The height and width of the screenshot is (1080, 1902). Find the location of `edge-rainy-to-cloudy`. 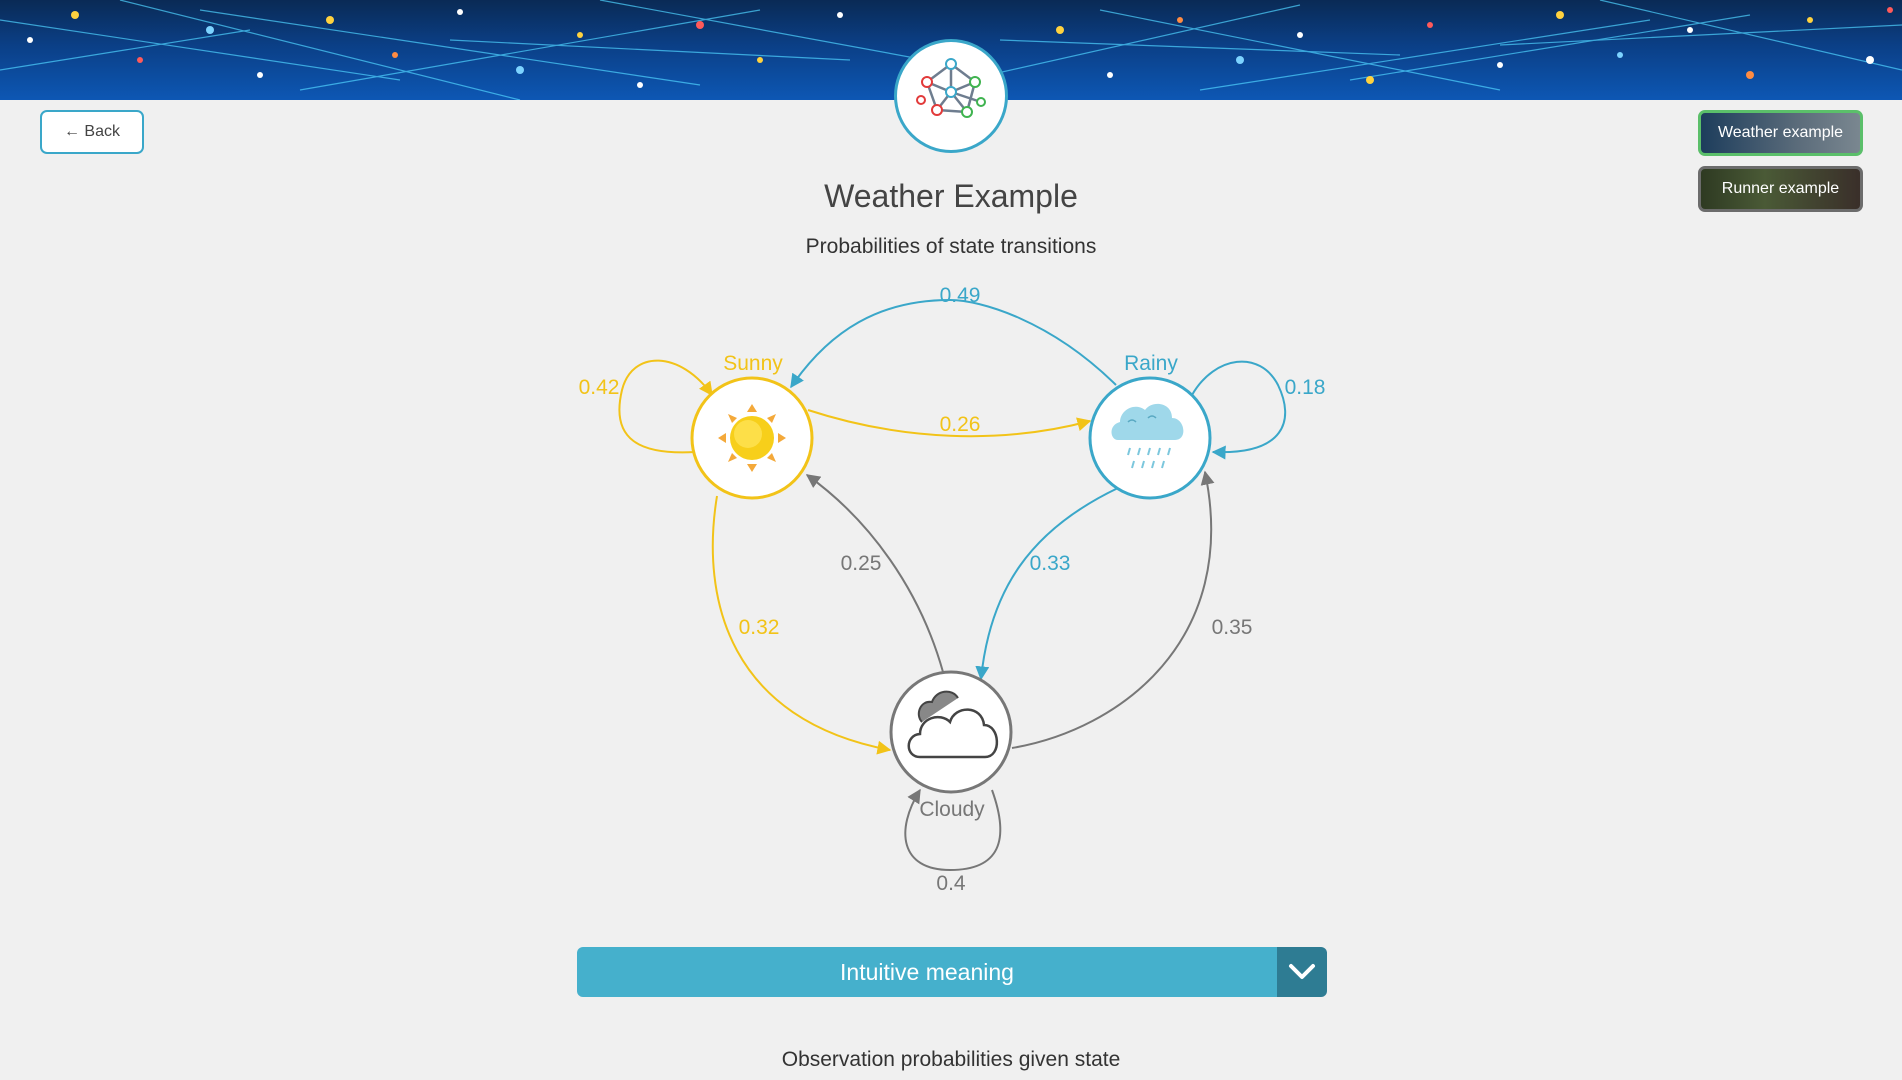

edge-rainy-to-cloudy is located at coordinates (1047, 584).